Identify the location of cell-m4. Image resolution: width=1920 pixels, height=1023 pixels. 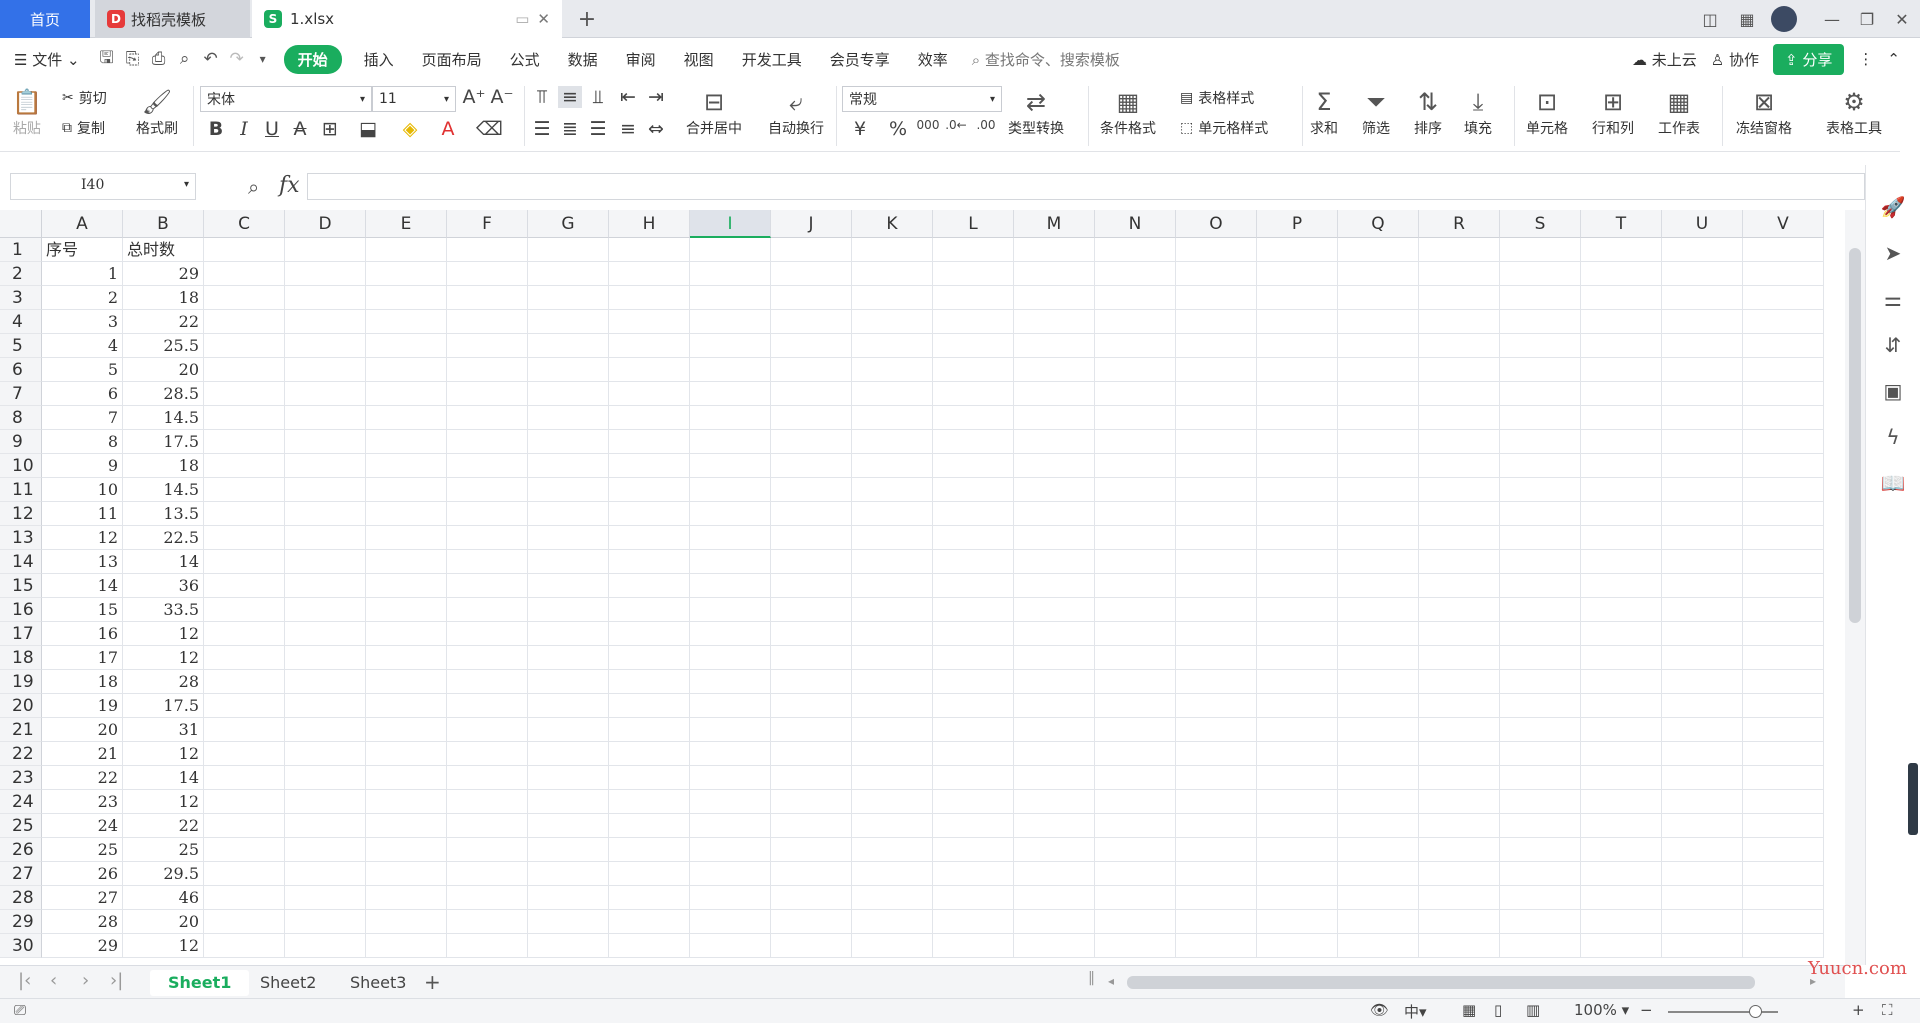
(1054, 322).